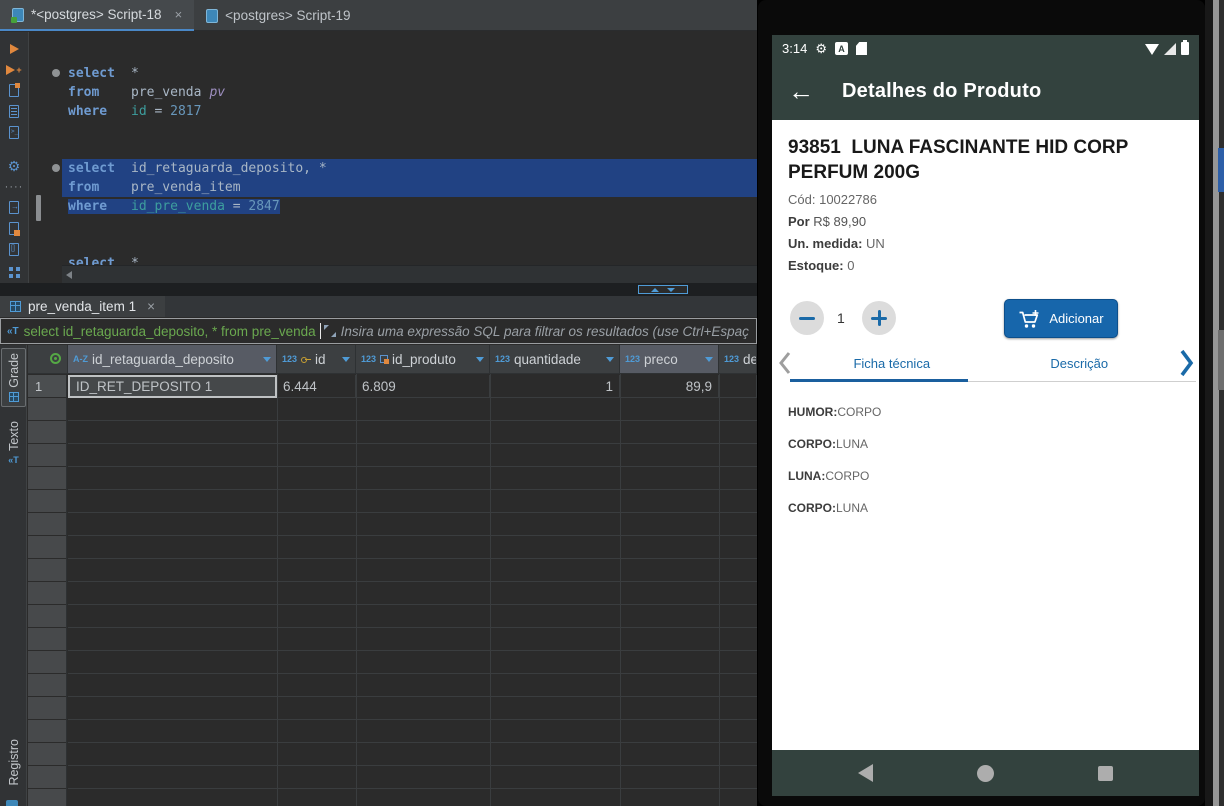 This screenshot has height=806, width=1224. I want to click on chevron-left-icon, so click(785, 363).